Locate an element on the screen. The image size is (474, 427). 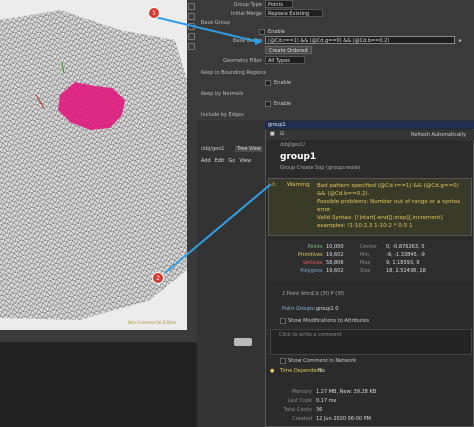
keep-bounding-enable-label: Enable is located at coordinates (283, 83).